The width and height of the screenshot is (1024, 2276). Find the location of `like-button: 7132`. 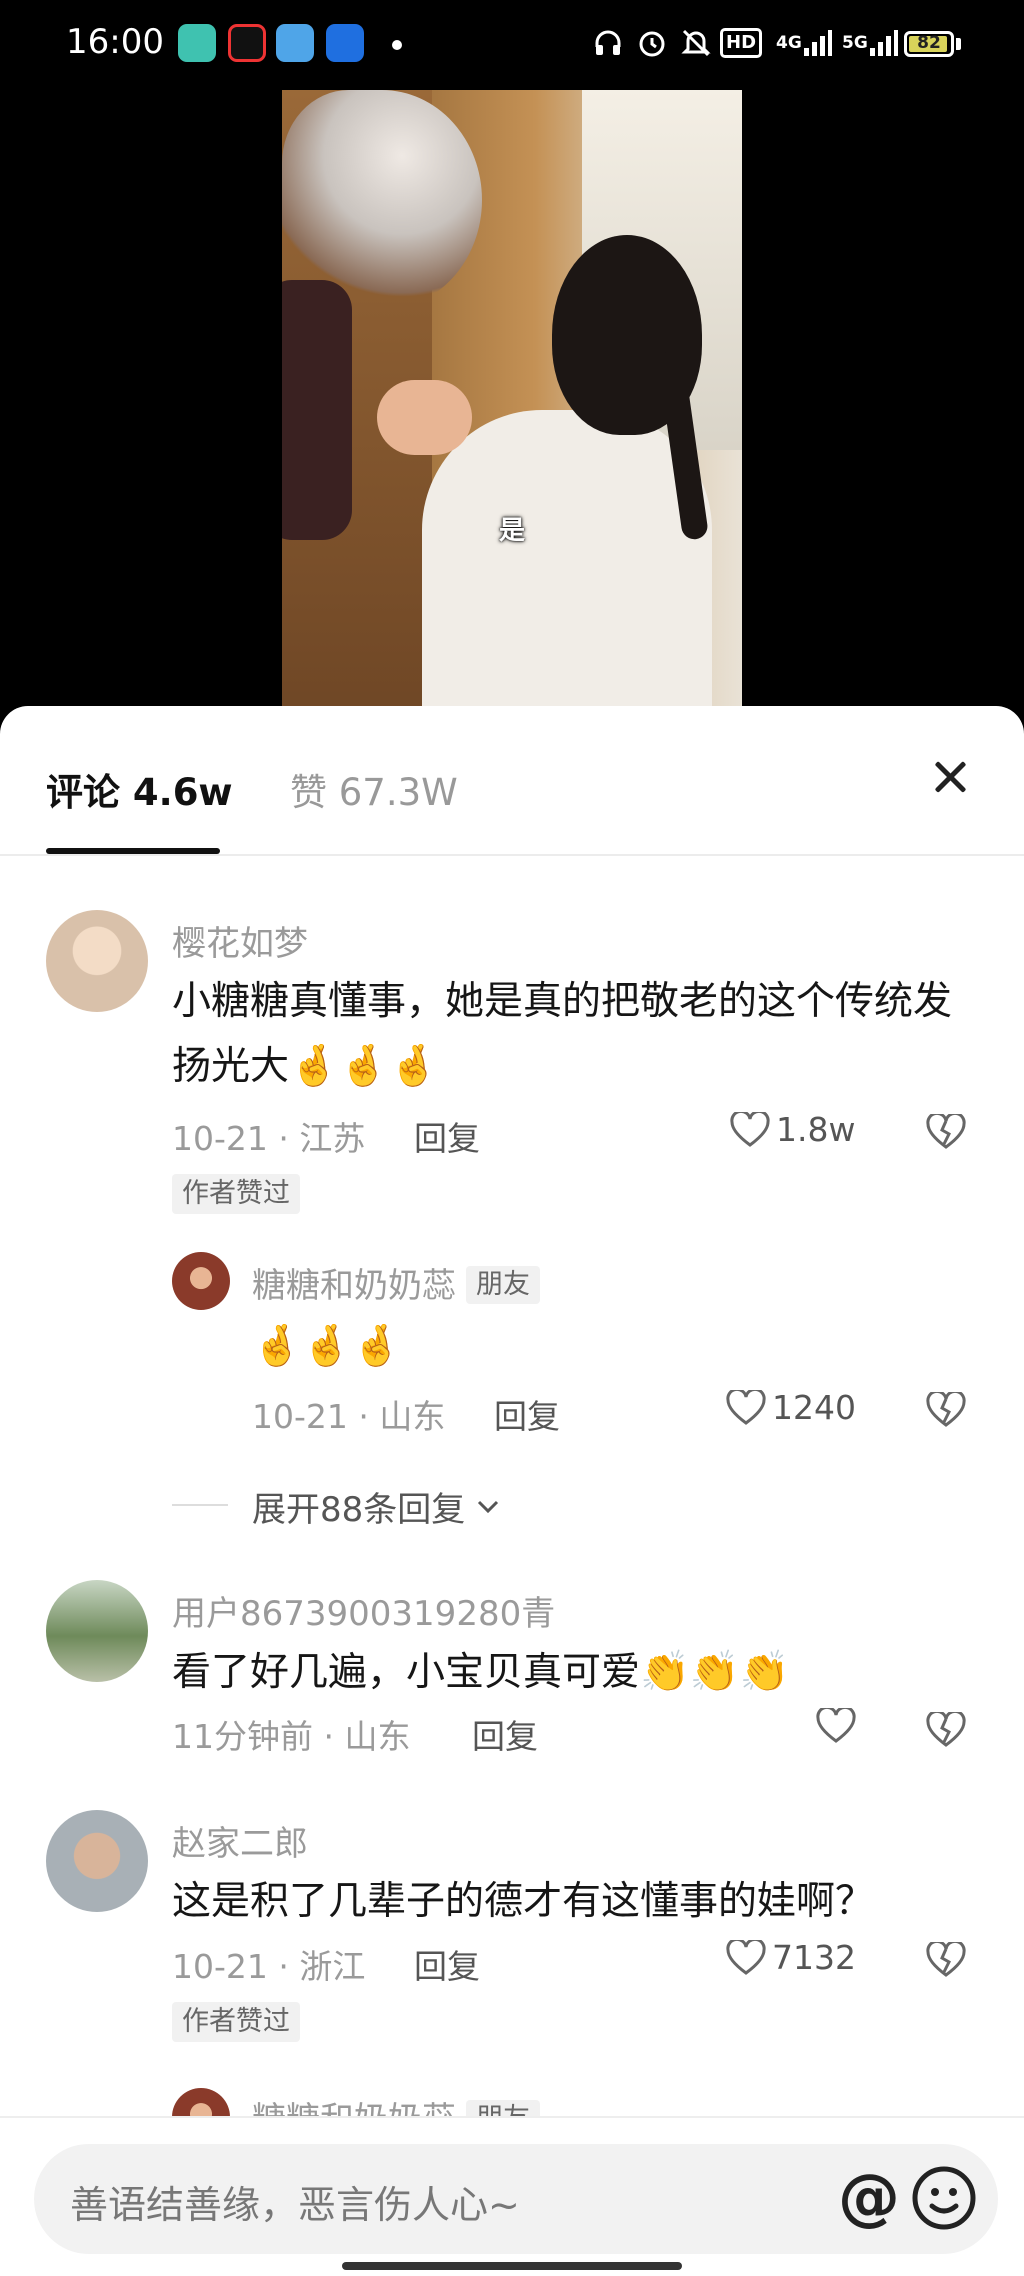

like-button: 7132 is located at coordinates (791, 1957).